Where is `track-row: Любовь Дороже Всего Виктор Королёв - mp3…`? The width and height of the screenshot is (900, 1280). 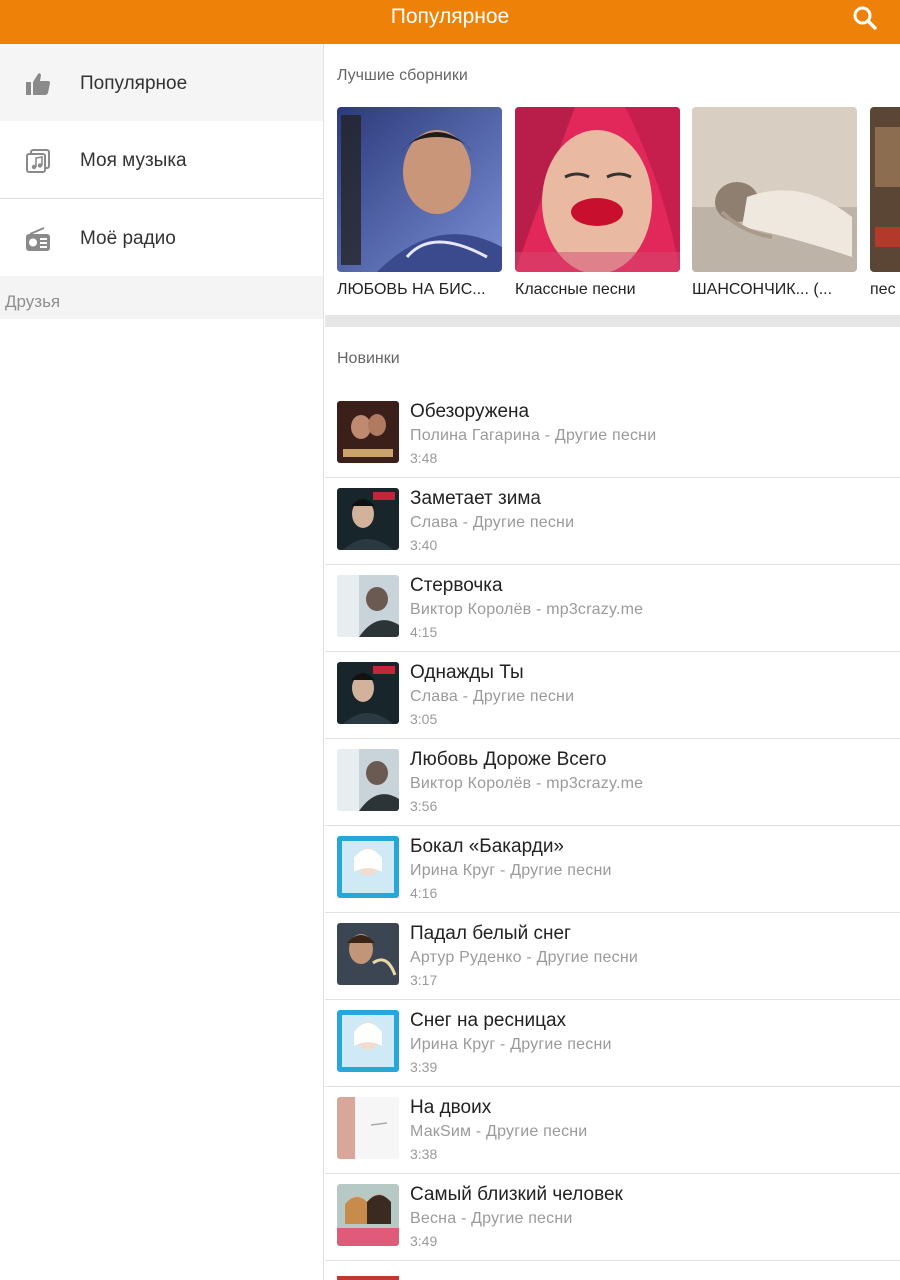 track-row: Любовь Дороже Всего Виктор Королёв - mp3… is located at coordinates (612, 782).